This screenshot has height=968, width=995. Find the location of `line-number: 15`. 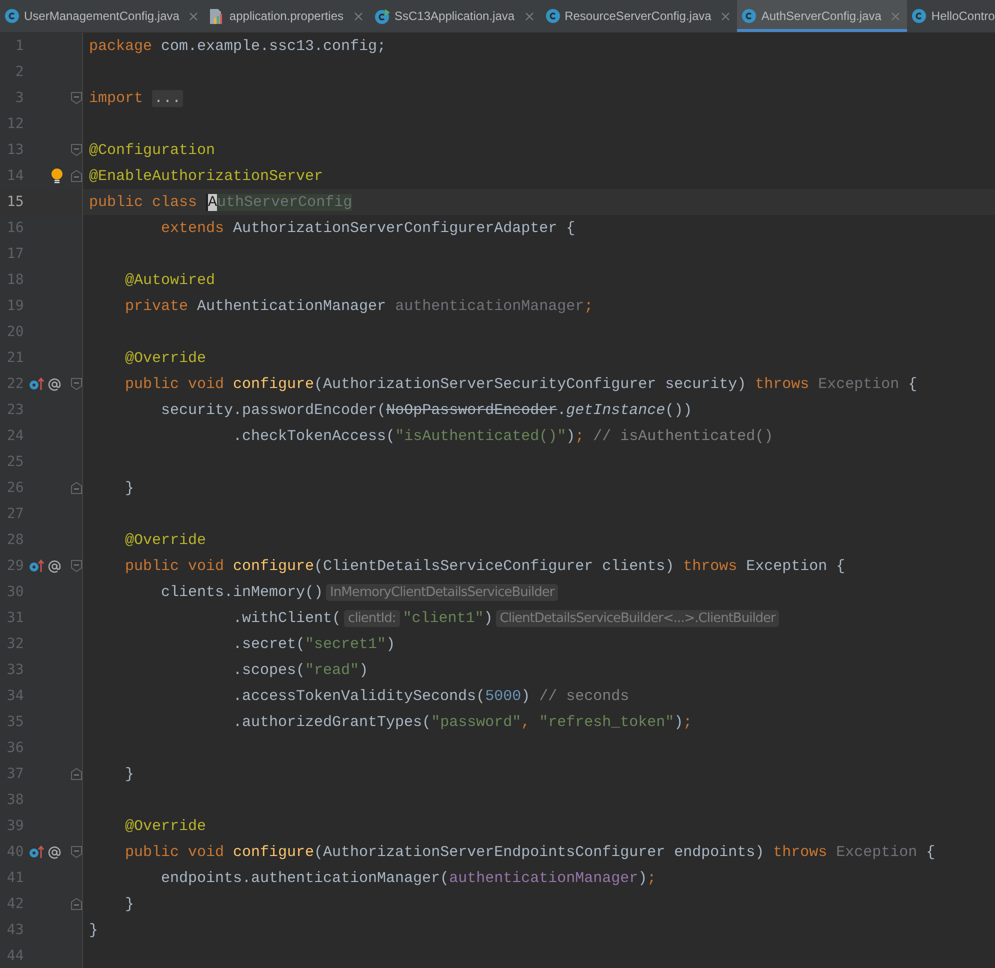

line-number: 15 is located at coordinates (15, 202).